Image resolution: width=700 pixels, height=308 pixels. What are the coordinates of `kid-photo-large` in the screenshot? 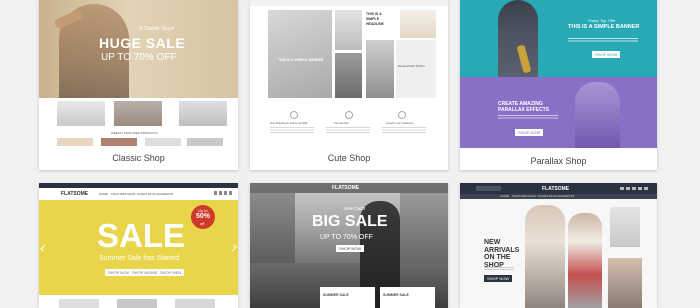 It's located at (300, 54).